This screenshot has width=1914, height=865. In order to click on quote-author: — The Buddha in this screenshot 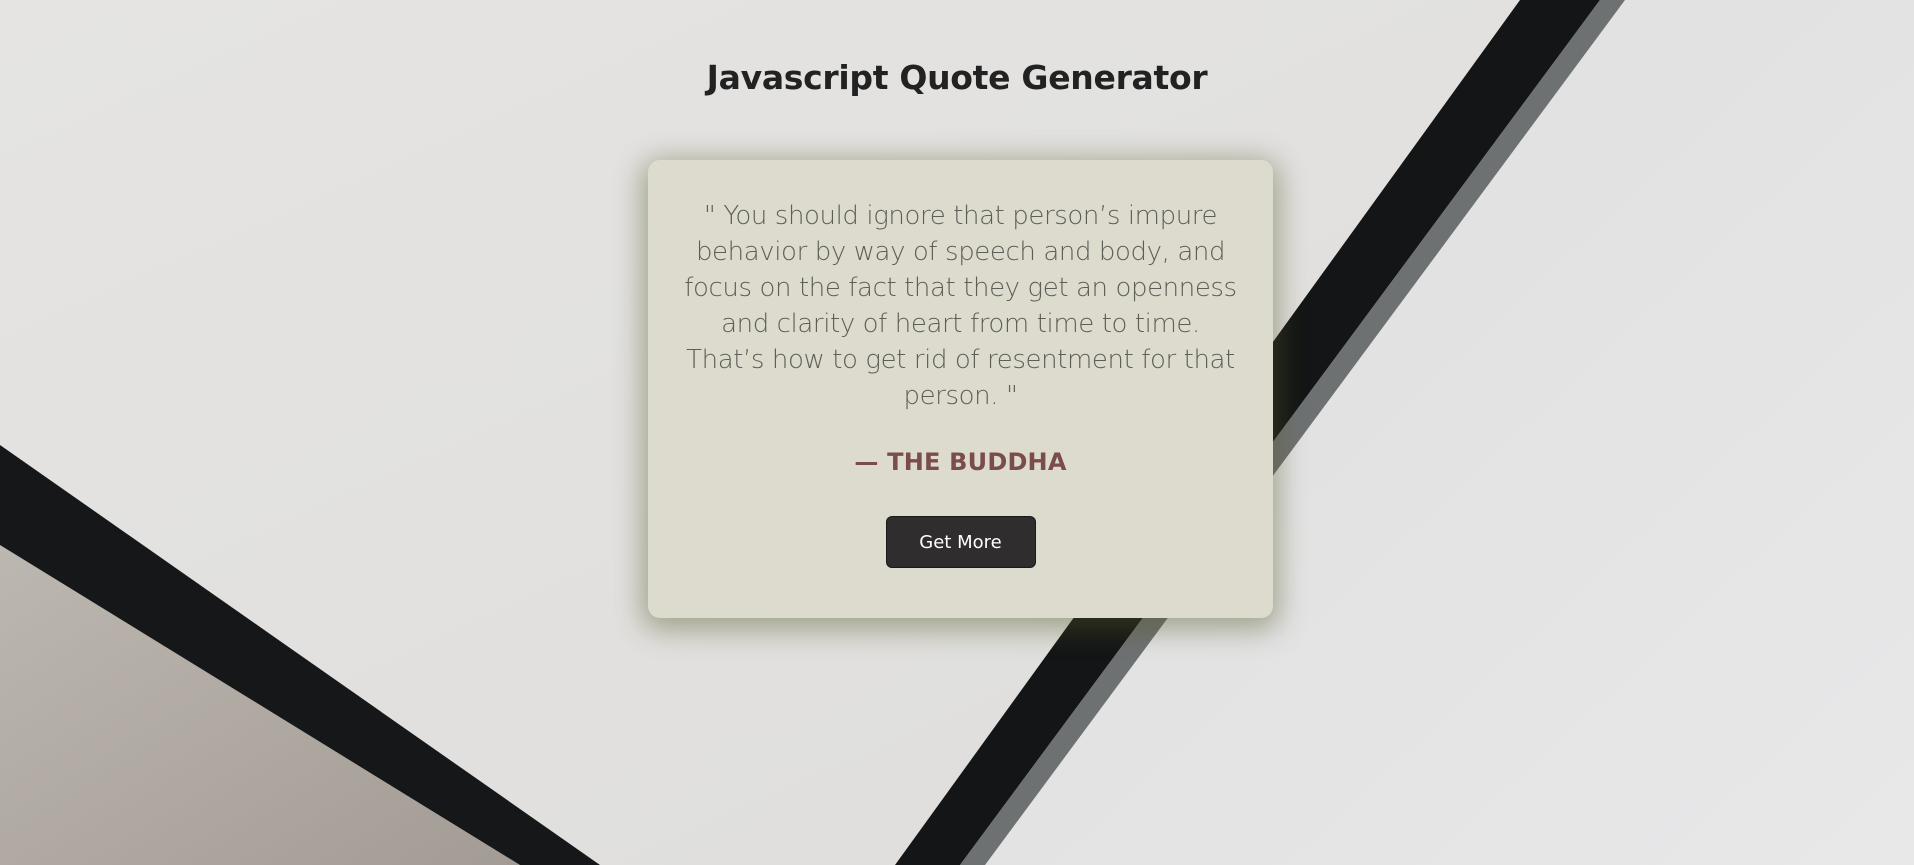, I will do `click(960, 462)`.